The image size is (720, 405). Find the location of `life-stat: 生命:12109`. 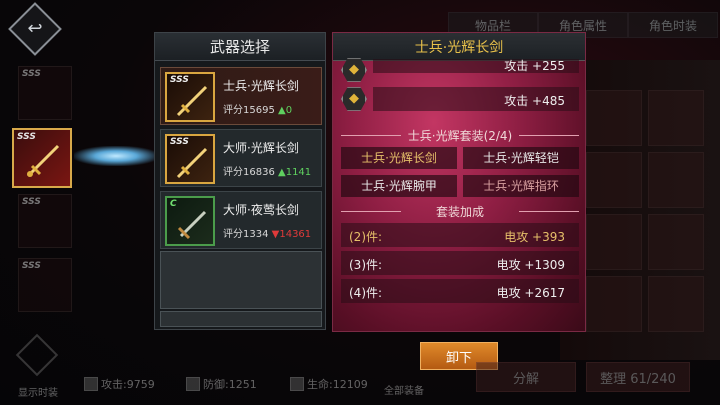

life-stat: 生命:12109 is located at coordinates (329, 384).